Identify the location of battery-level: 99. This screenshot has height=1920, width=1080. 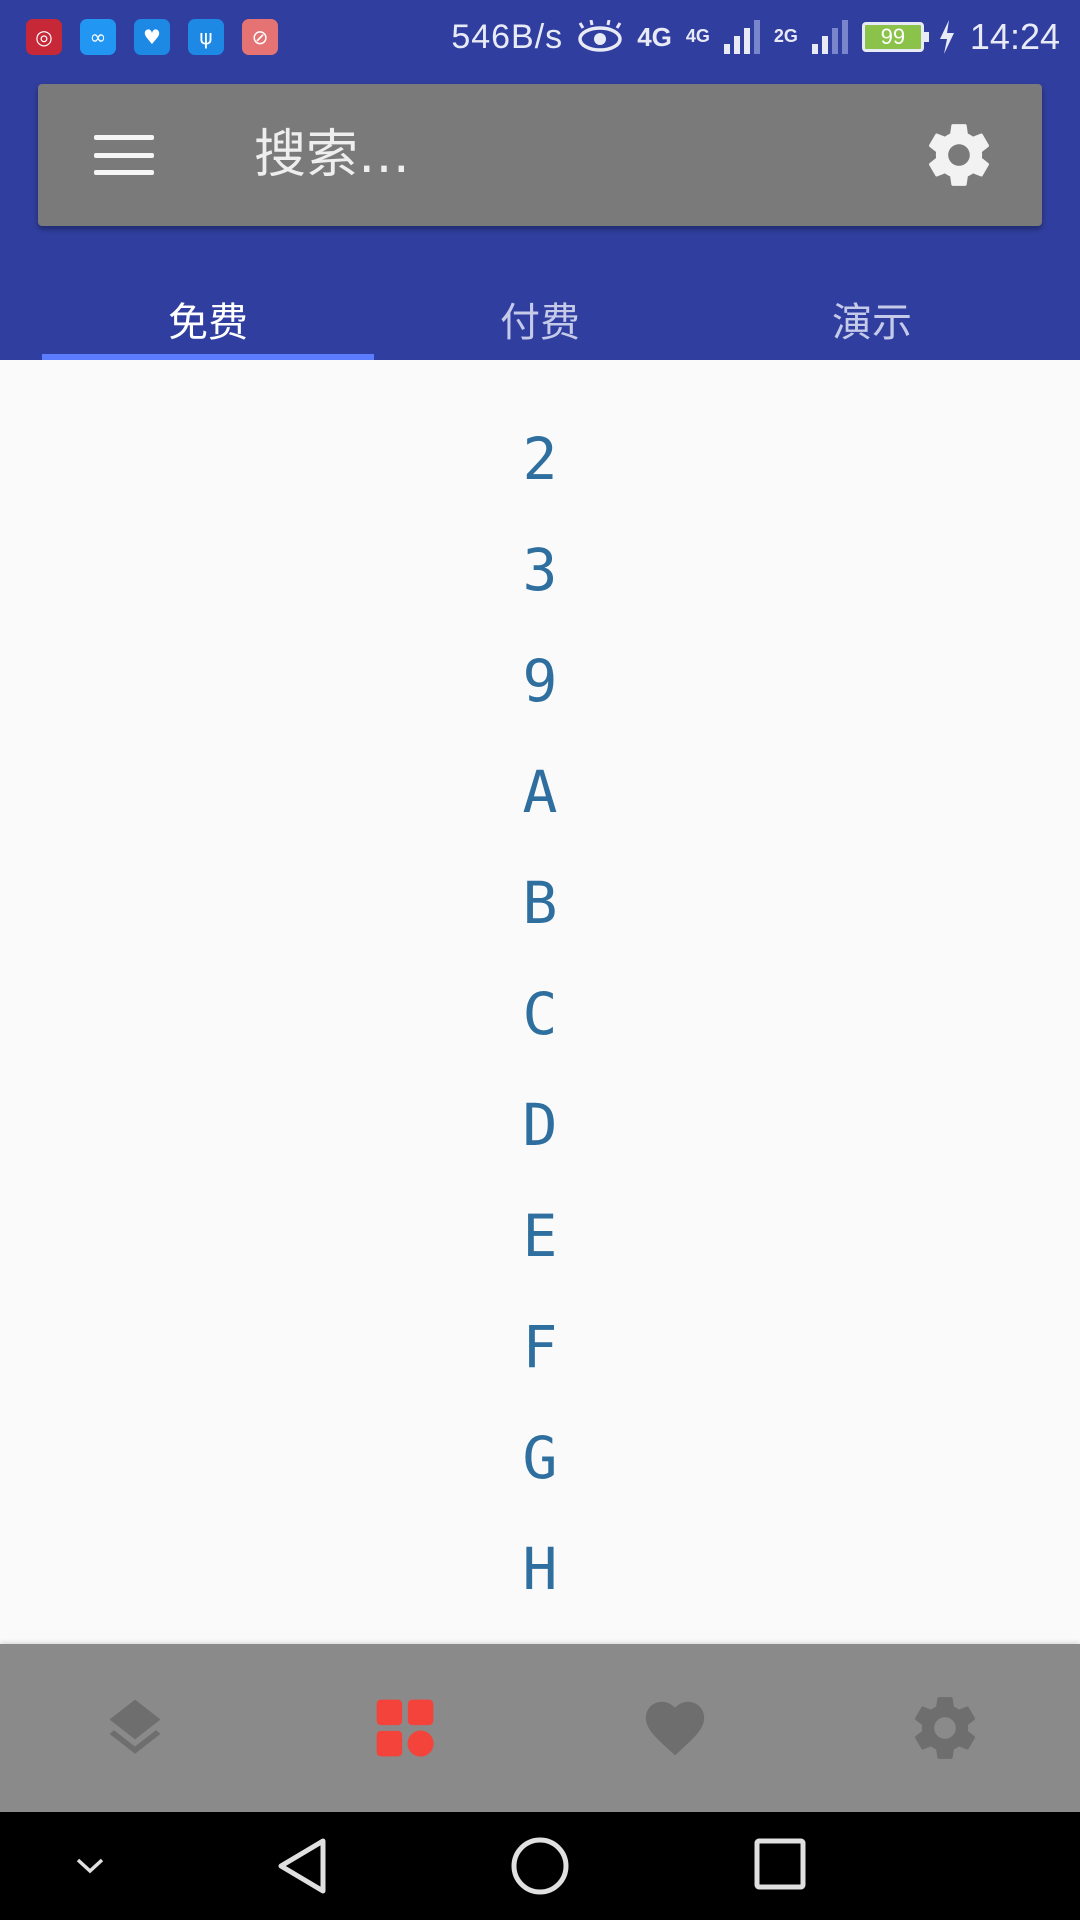
(893, 36).